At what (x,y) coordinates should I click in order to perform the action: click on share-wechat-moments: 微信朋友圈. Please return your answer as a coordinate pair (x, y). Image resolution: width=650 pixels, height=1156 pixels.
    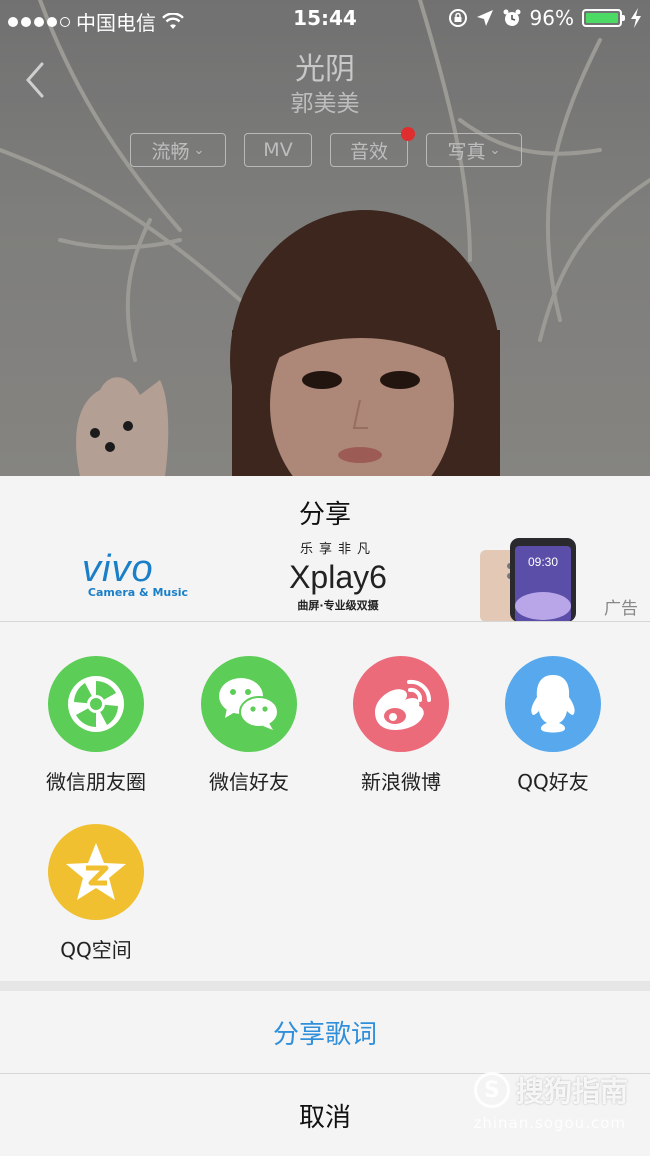
    Looking at the image, I should click on (96, 725).